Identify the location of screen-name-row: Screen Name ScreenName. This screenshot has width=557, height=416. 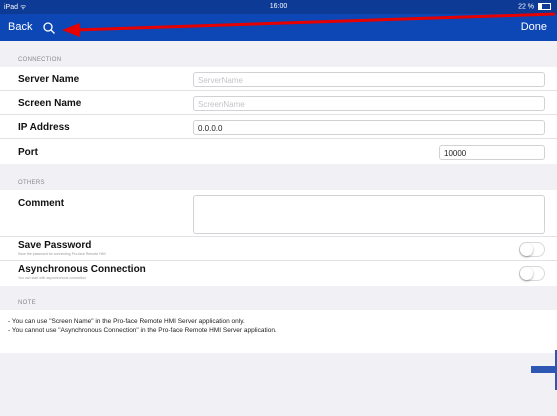
(278, 103).